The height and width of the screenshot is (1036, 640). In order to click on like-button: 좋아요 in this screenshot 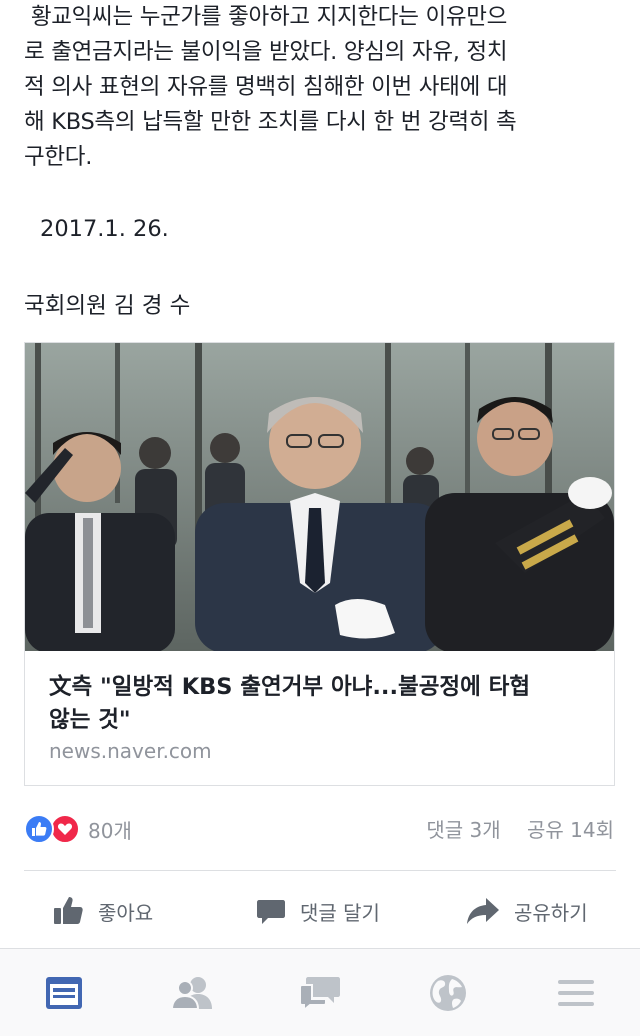, I will do `click(102, 911)`.